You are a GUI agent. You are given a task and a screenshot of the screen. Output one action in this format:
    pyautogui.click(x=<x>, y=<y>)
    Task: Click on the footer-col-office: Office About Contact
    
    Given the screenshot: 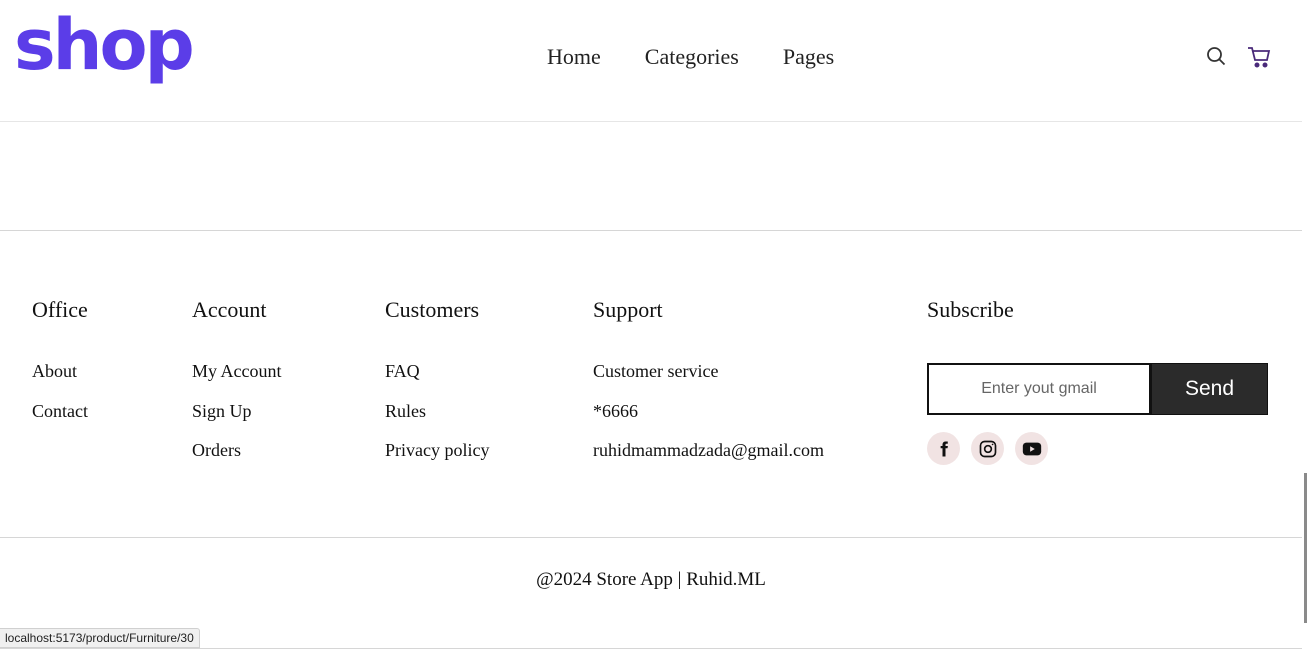 What is the action you would take?
    pyautogui.click(x=60, y=368)
    